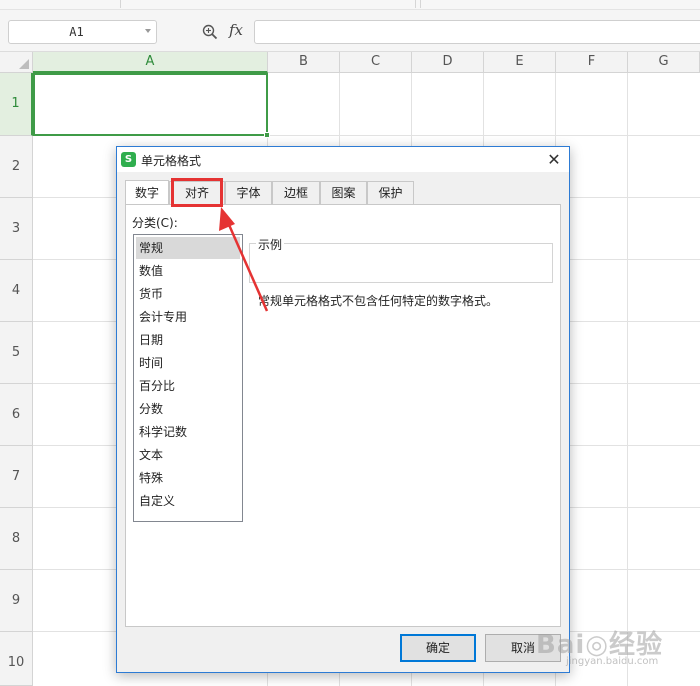 This screenshot has width=700, height=686. Describe the element at coordinates (148, 31) in the screenshot. I see `chevron-down-icon` at that location.